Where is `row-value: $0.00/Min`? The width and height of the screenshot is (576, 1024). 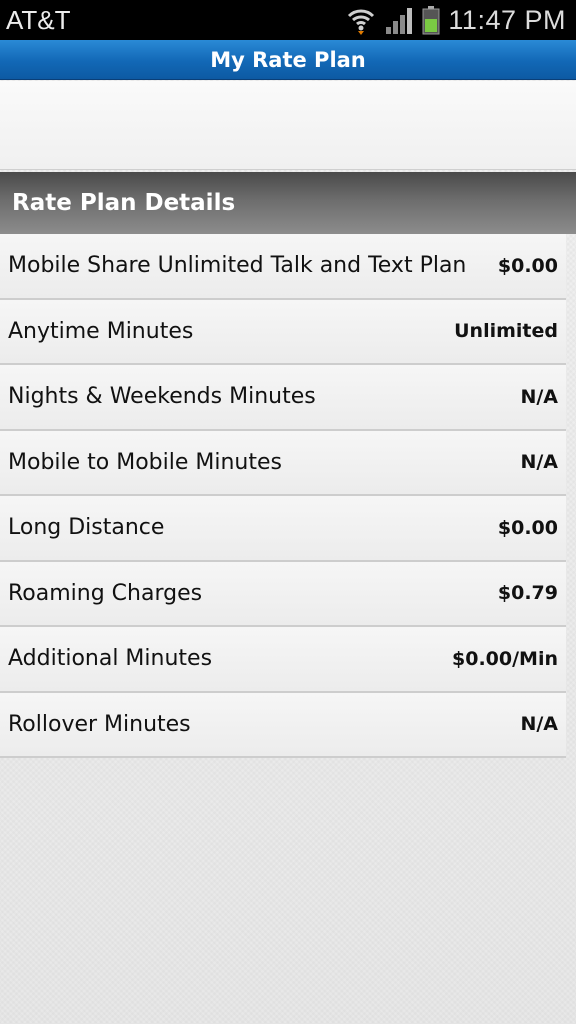
row-value: $0.00/Min is located at coordinates (505, 658).